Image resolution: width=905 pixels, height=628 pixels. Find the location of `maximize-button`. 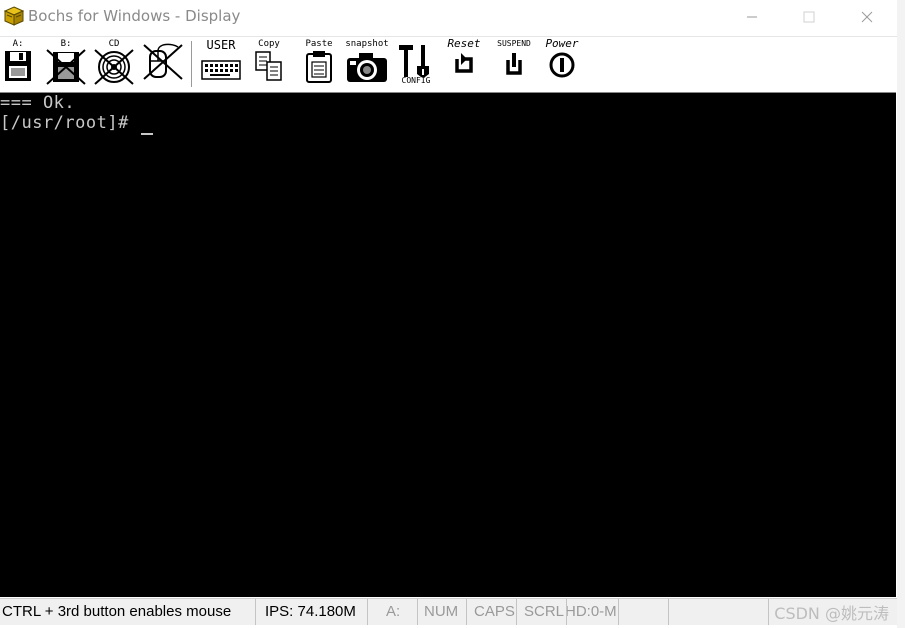

maximize-button is located at coordinates (809, 17).